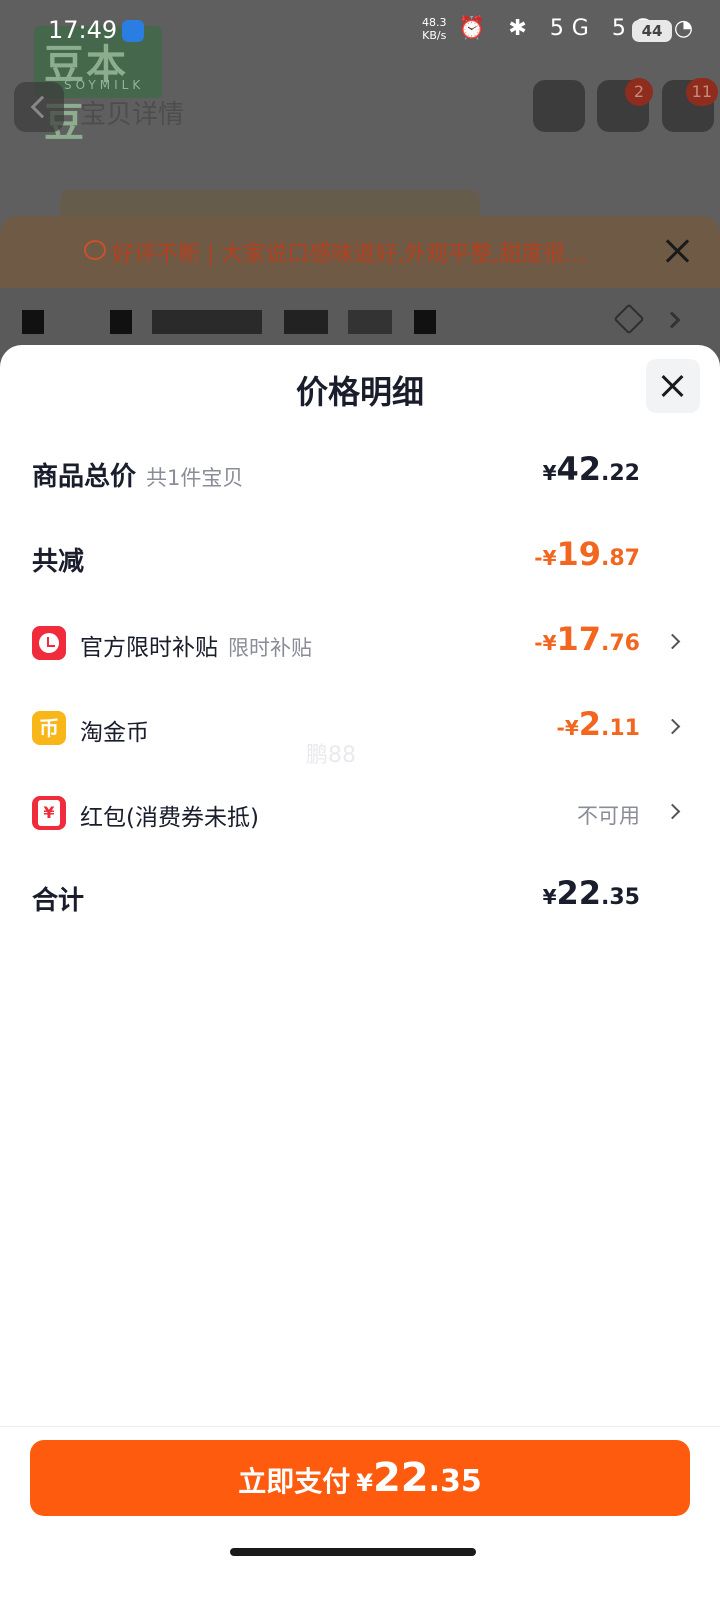 This screenshot has width=720, height=1600. What do you see at coordinates (137, 474) in the screenshot?
I see `total-price-label: 商品总价 共1件宝贝` at bounding box center [137, 474].